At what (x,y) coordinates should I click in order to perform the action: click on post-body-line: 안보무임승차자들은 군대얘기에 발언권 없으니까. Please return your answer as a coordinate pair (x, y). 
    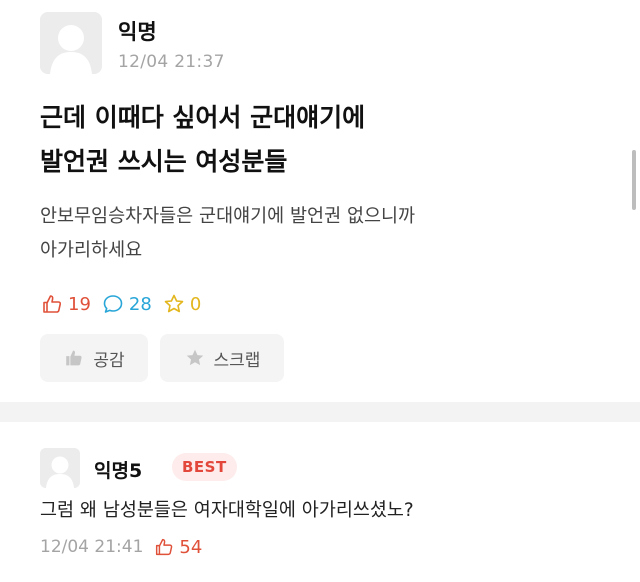
    Looking at the image, I should click on (228, 216).